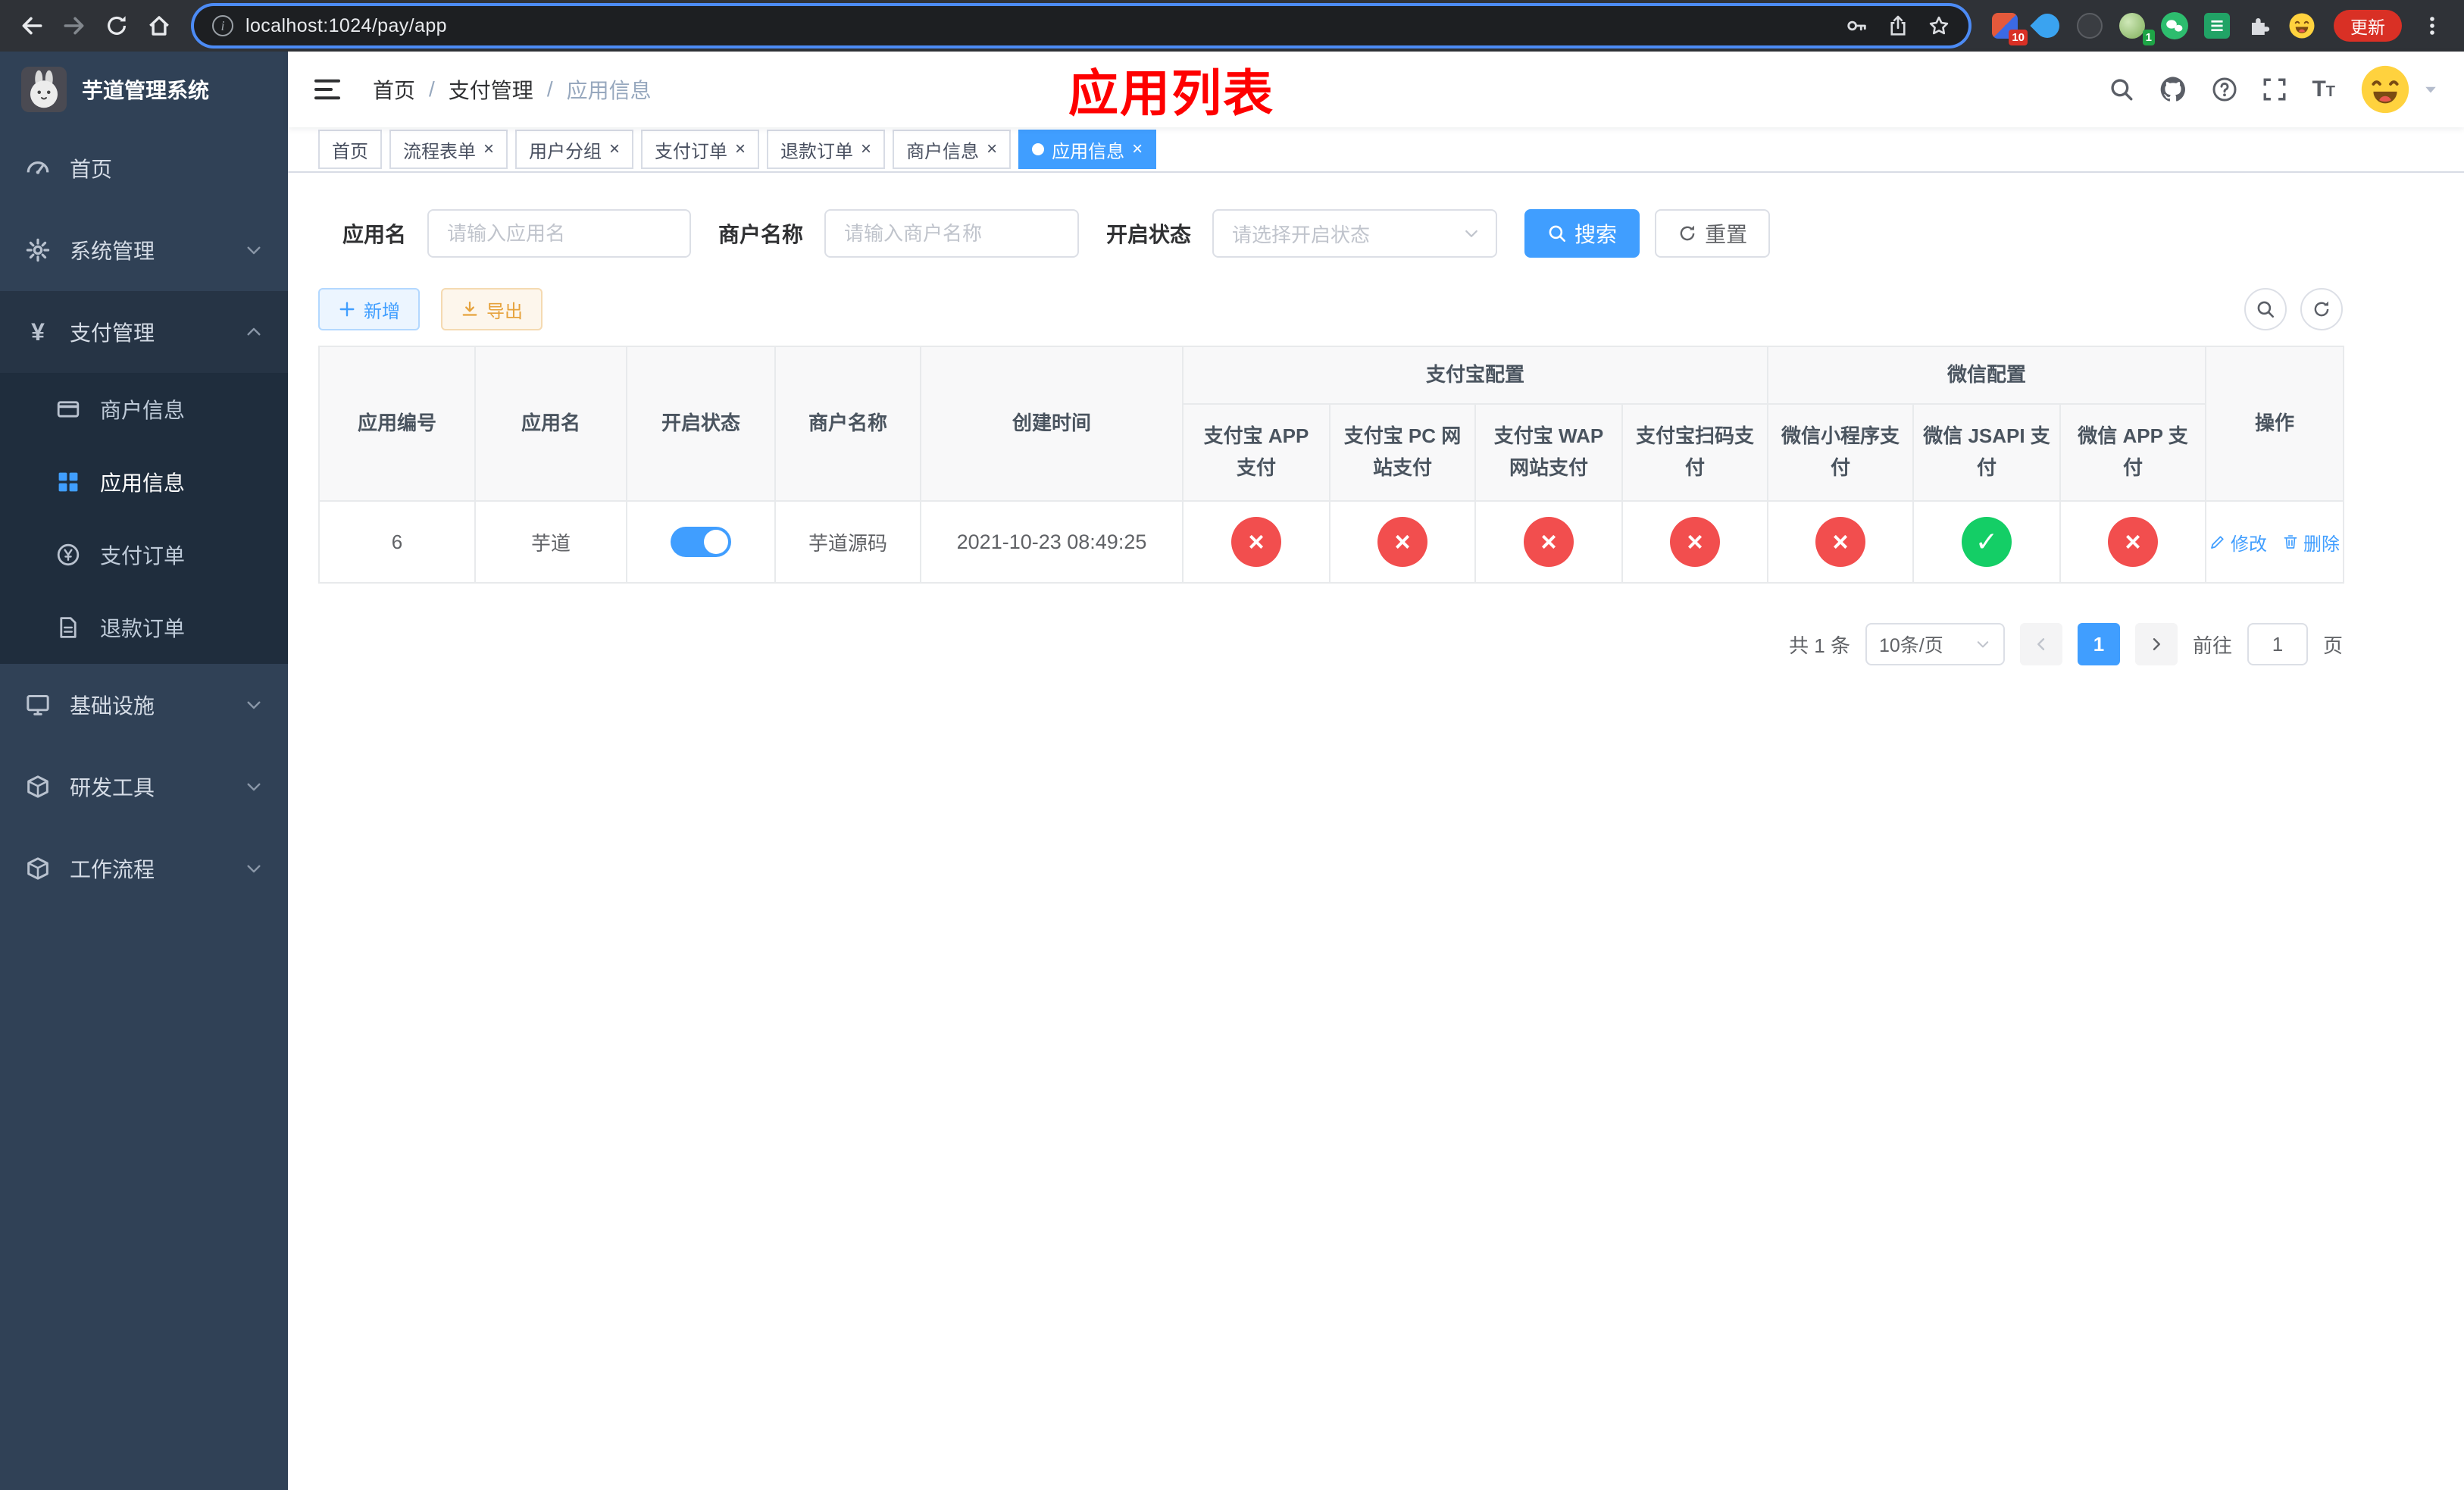 The height and width of the screenshot is (1490, 2464). What do you see at coordinates (1039, 26) in the screenshot?
I see `url-text: localhost:1024/pay/app` at bounding box center [1039, 26].